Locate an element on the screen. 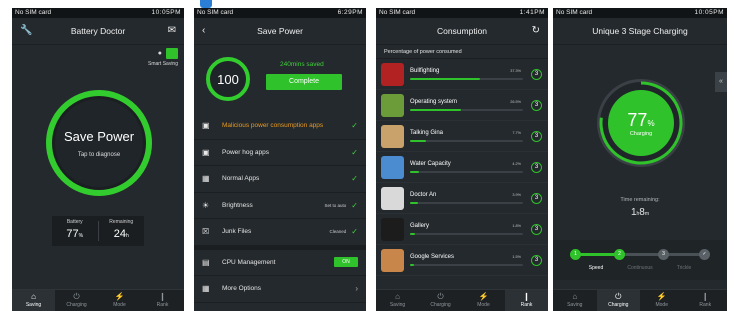 Image resolution: width=734 pixels, height=311 pixels. refresh-icon: ↻ is located at coordinates (536, 30).